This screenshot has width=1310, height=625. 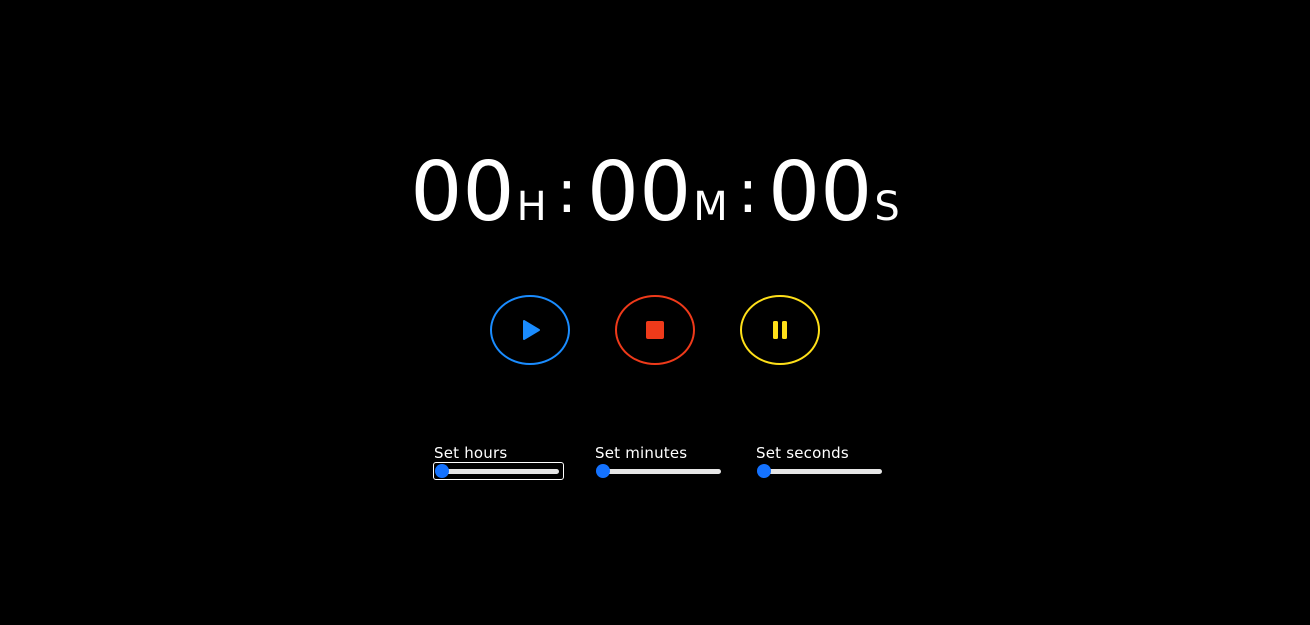 I want to click on minutes-value: 00, so click(x=639, y=192).